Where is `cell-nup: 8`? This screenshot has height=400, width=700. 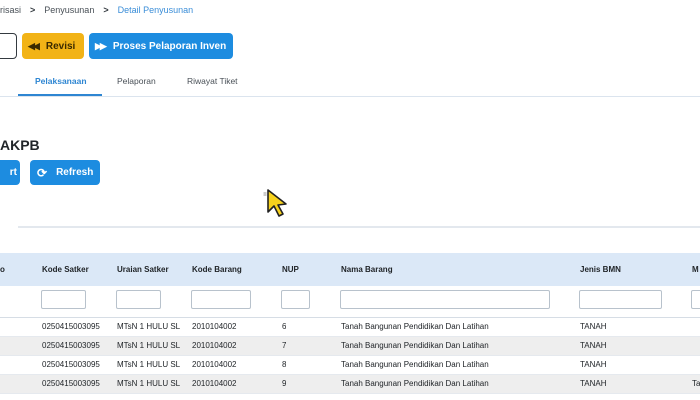 cell-nup: 8 is located at coordinates (284, 364).